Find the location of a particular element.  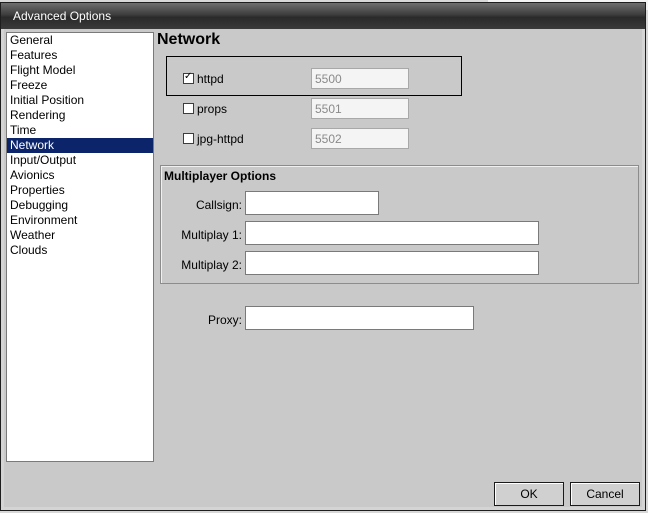

sidebar-item-rendering: Rendering is located at coordinates (80, 115).